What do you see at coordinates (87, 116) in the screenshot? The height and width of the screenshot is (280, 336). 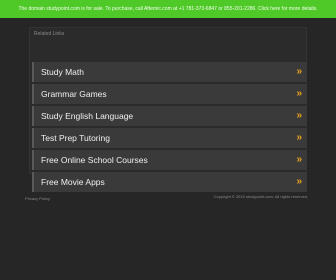 I see `link-label: Study English Language` at bounding box center [87, 116].